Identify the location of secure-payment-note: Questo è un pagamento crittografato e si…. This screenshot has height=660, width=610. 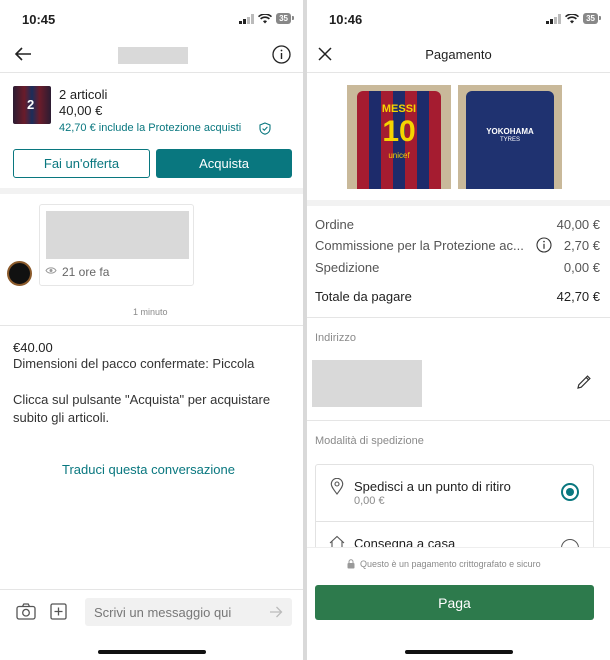
(450, 564).